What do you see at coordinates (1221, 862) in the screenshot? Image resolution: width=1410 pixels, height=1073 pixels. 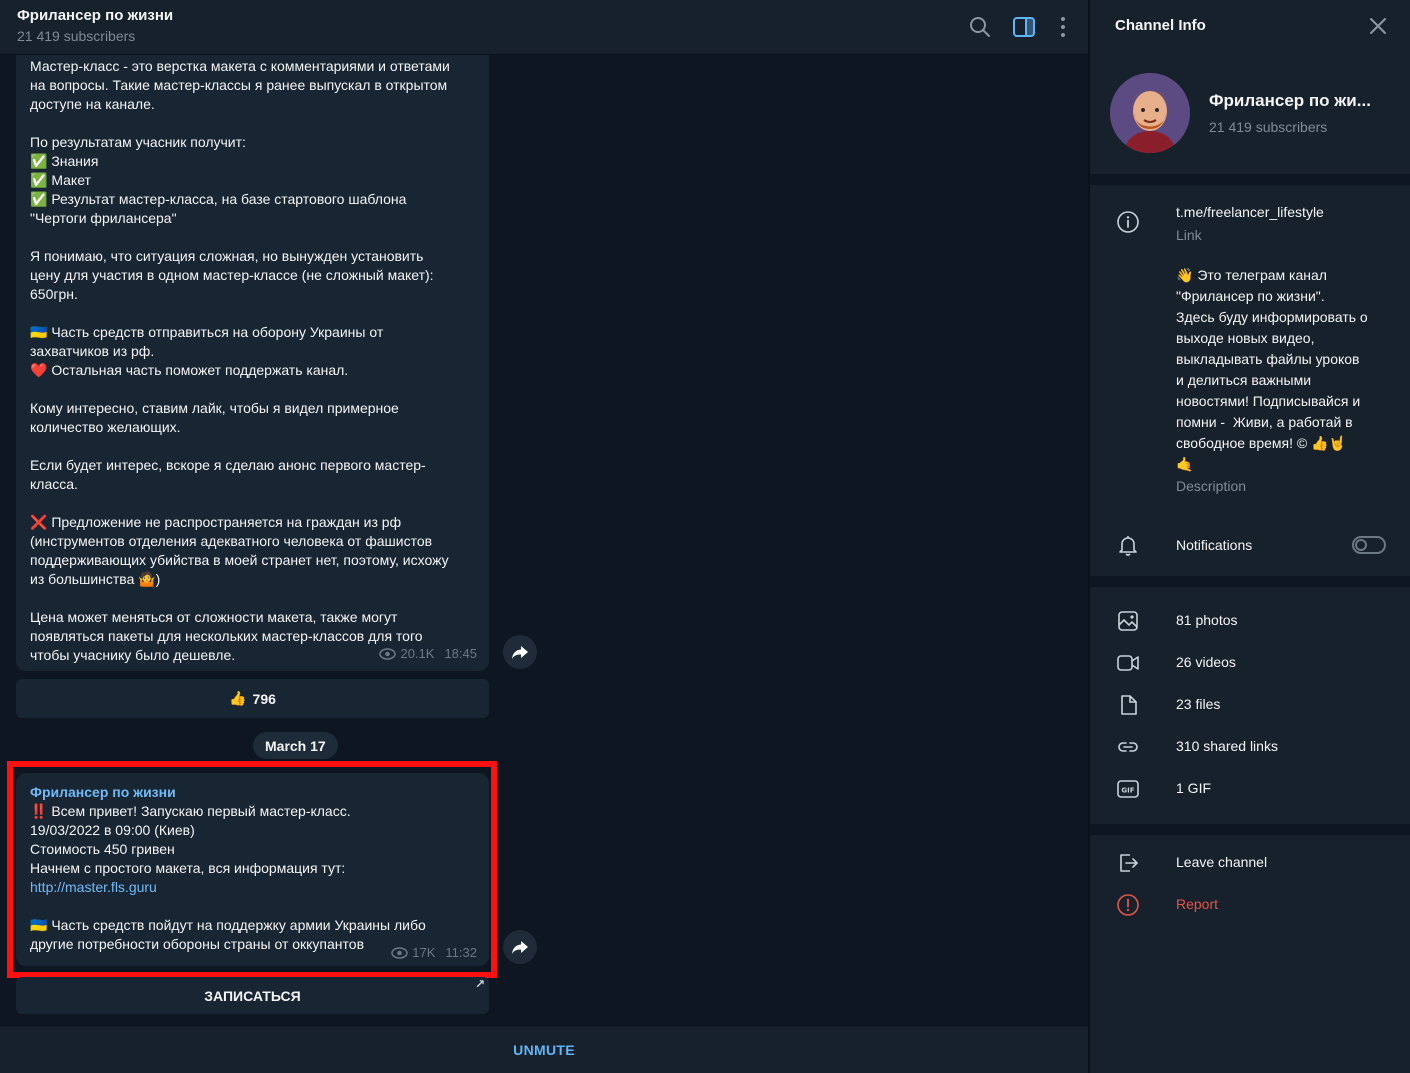 I see `leave-channel-button: Leave channel` at bounding box center [1221, 862].